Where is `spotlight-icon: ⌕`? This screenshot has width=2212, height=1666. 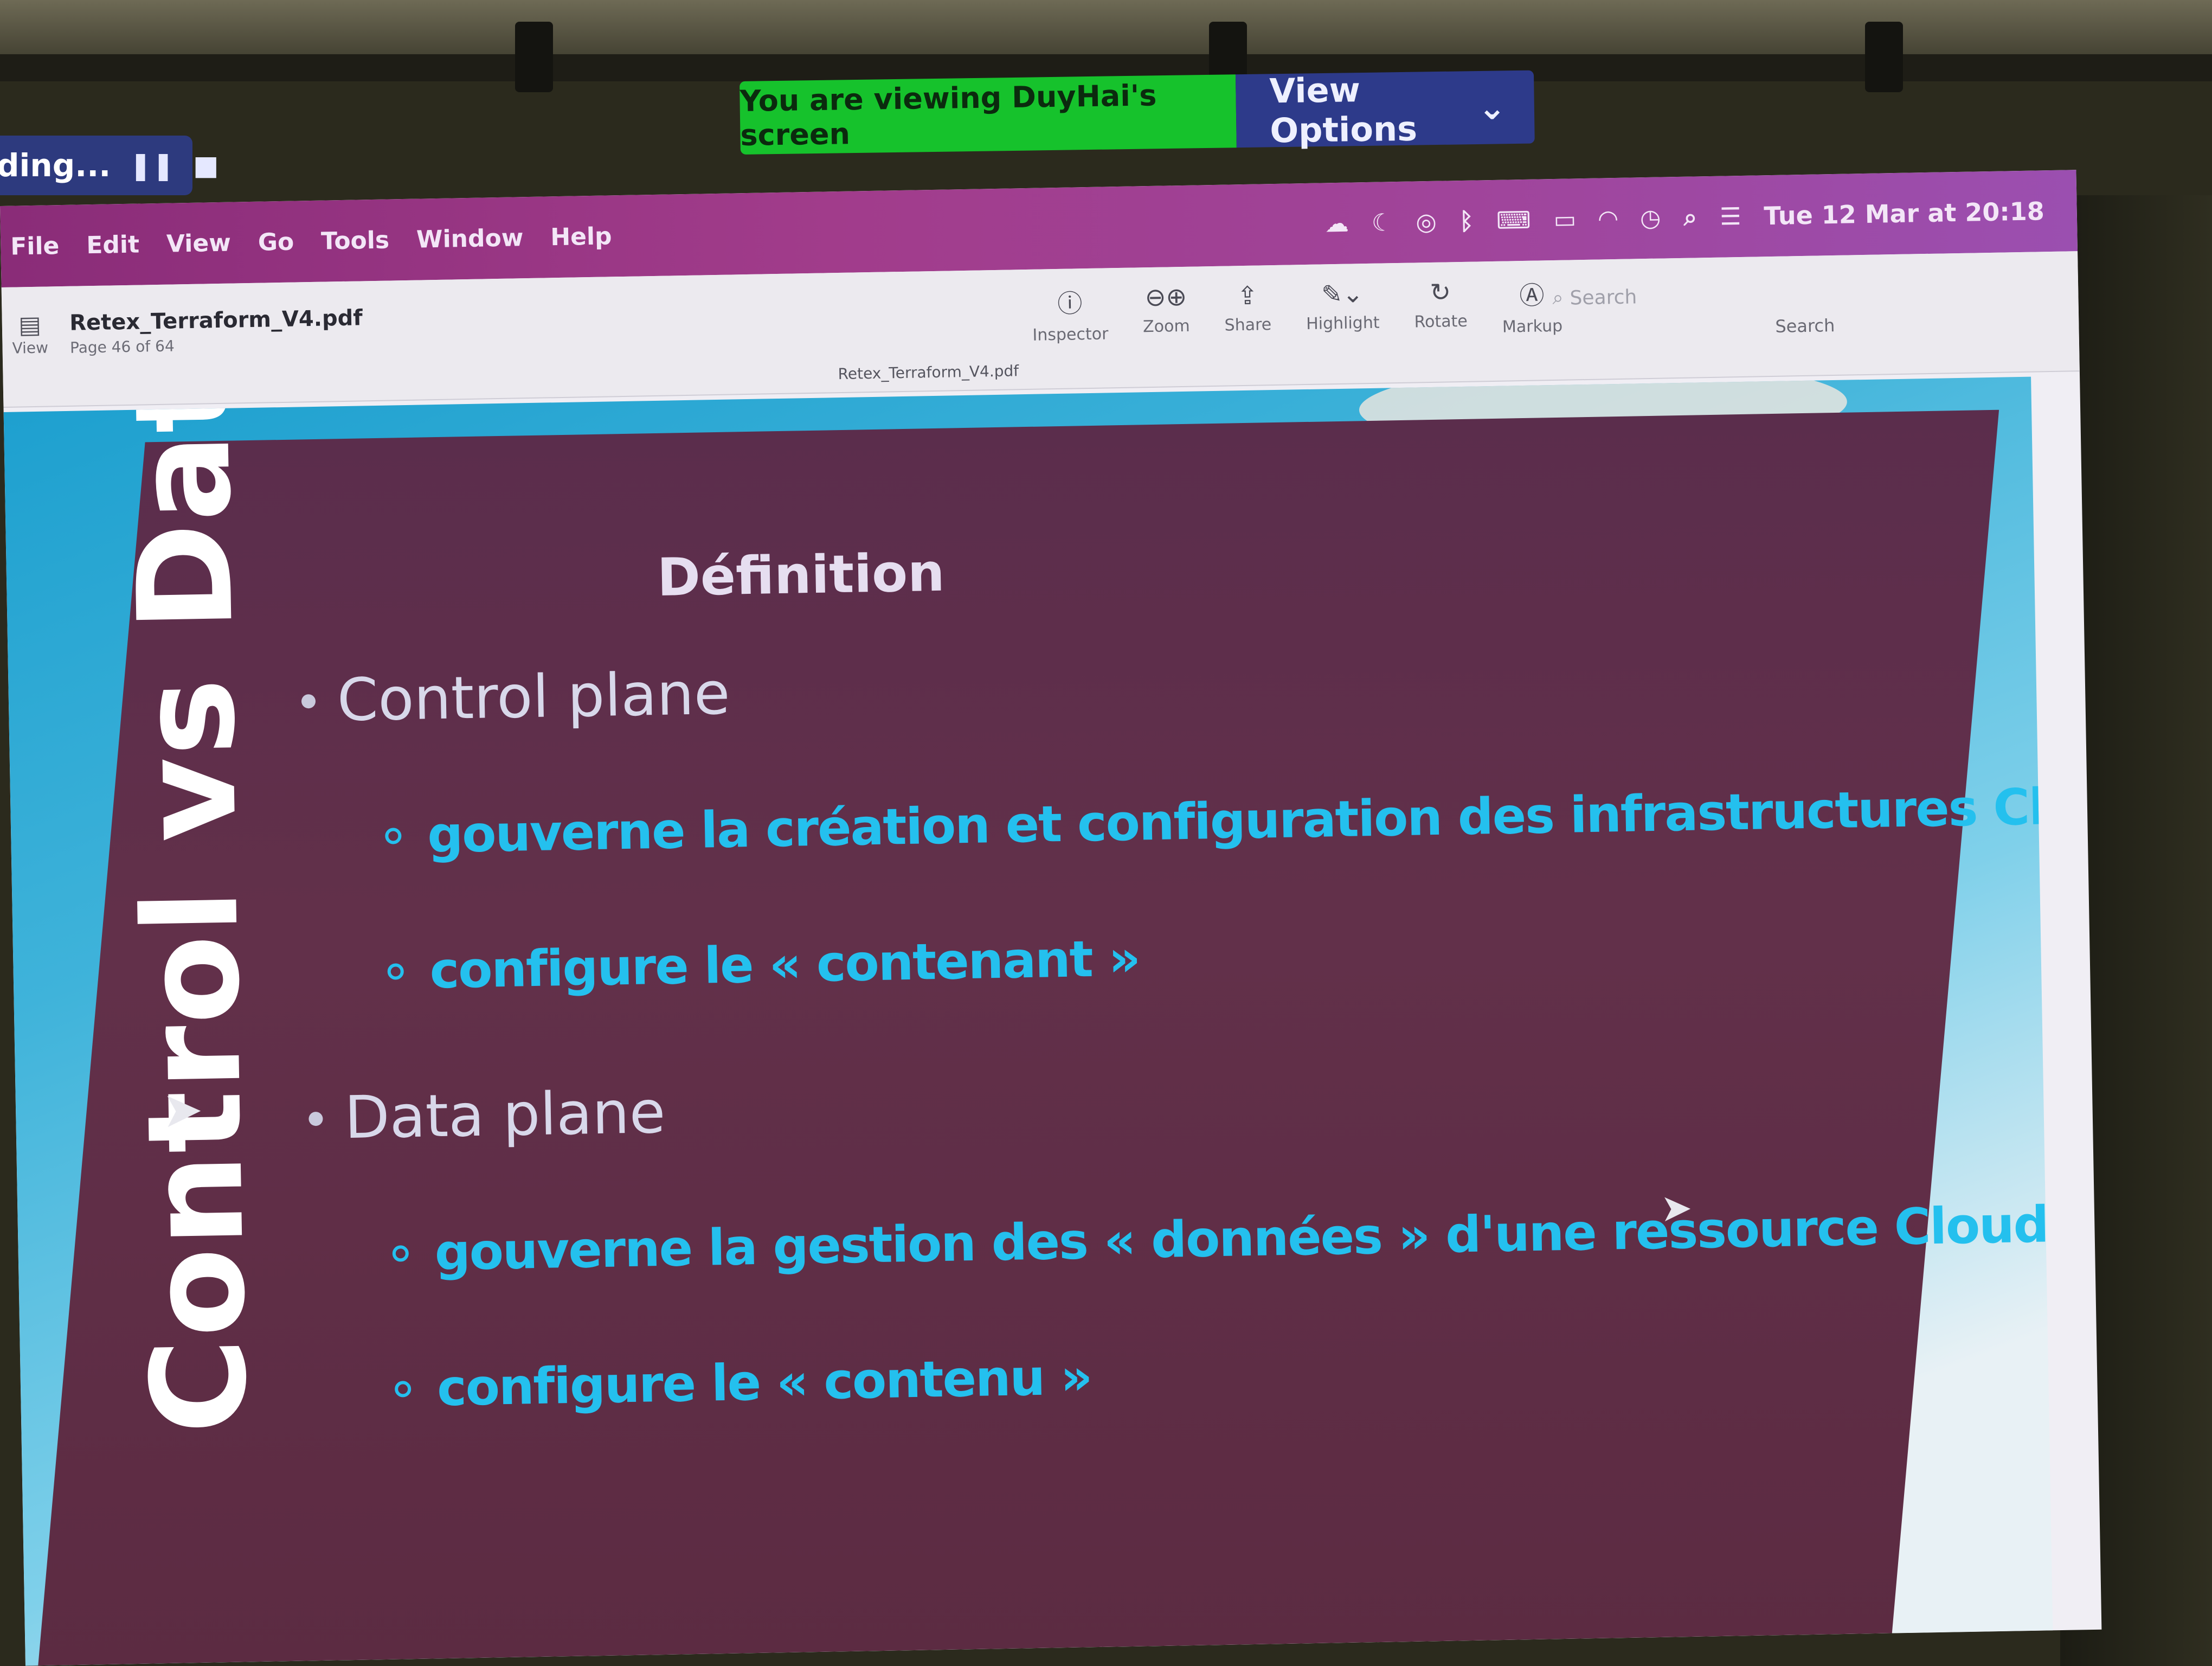 spotlight-icon: ⌕ is located at coordinates (1690, 217).